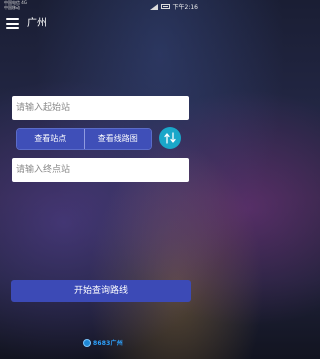 Image resolution: width=320 pixels, height=359 pixels. What do you see at coordinates (101, 6) in the screenshot?
I see `status-bar: 中国电信 4G 中国移动 下午2:16` at bounding box center [101, 6].